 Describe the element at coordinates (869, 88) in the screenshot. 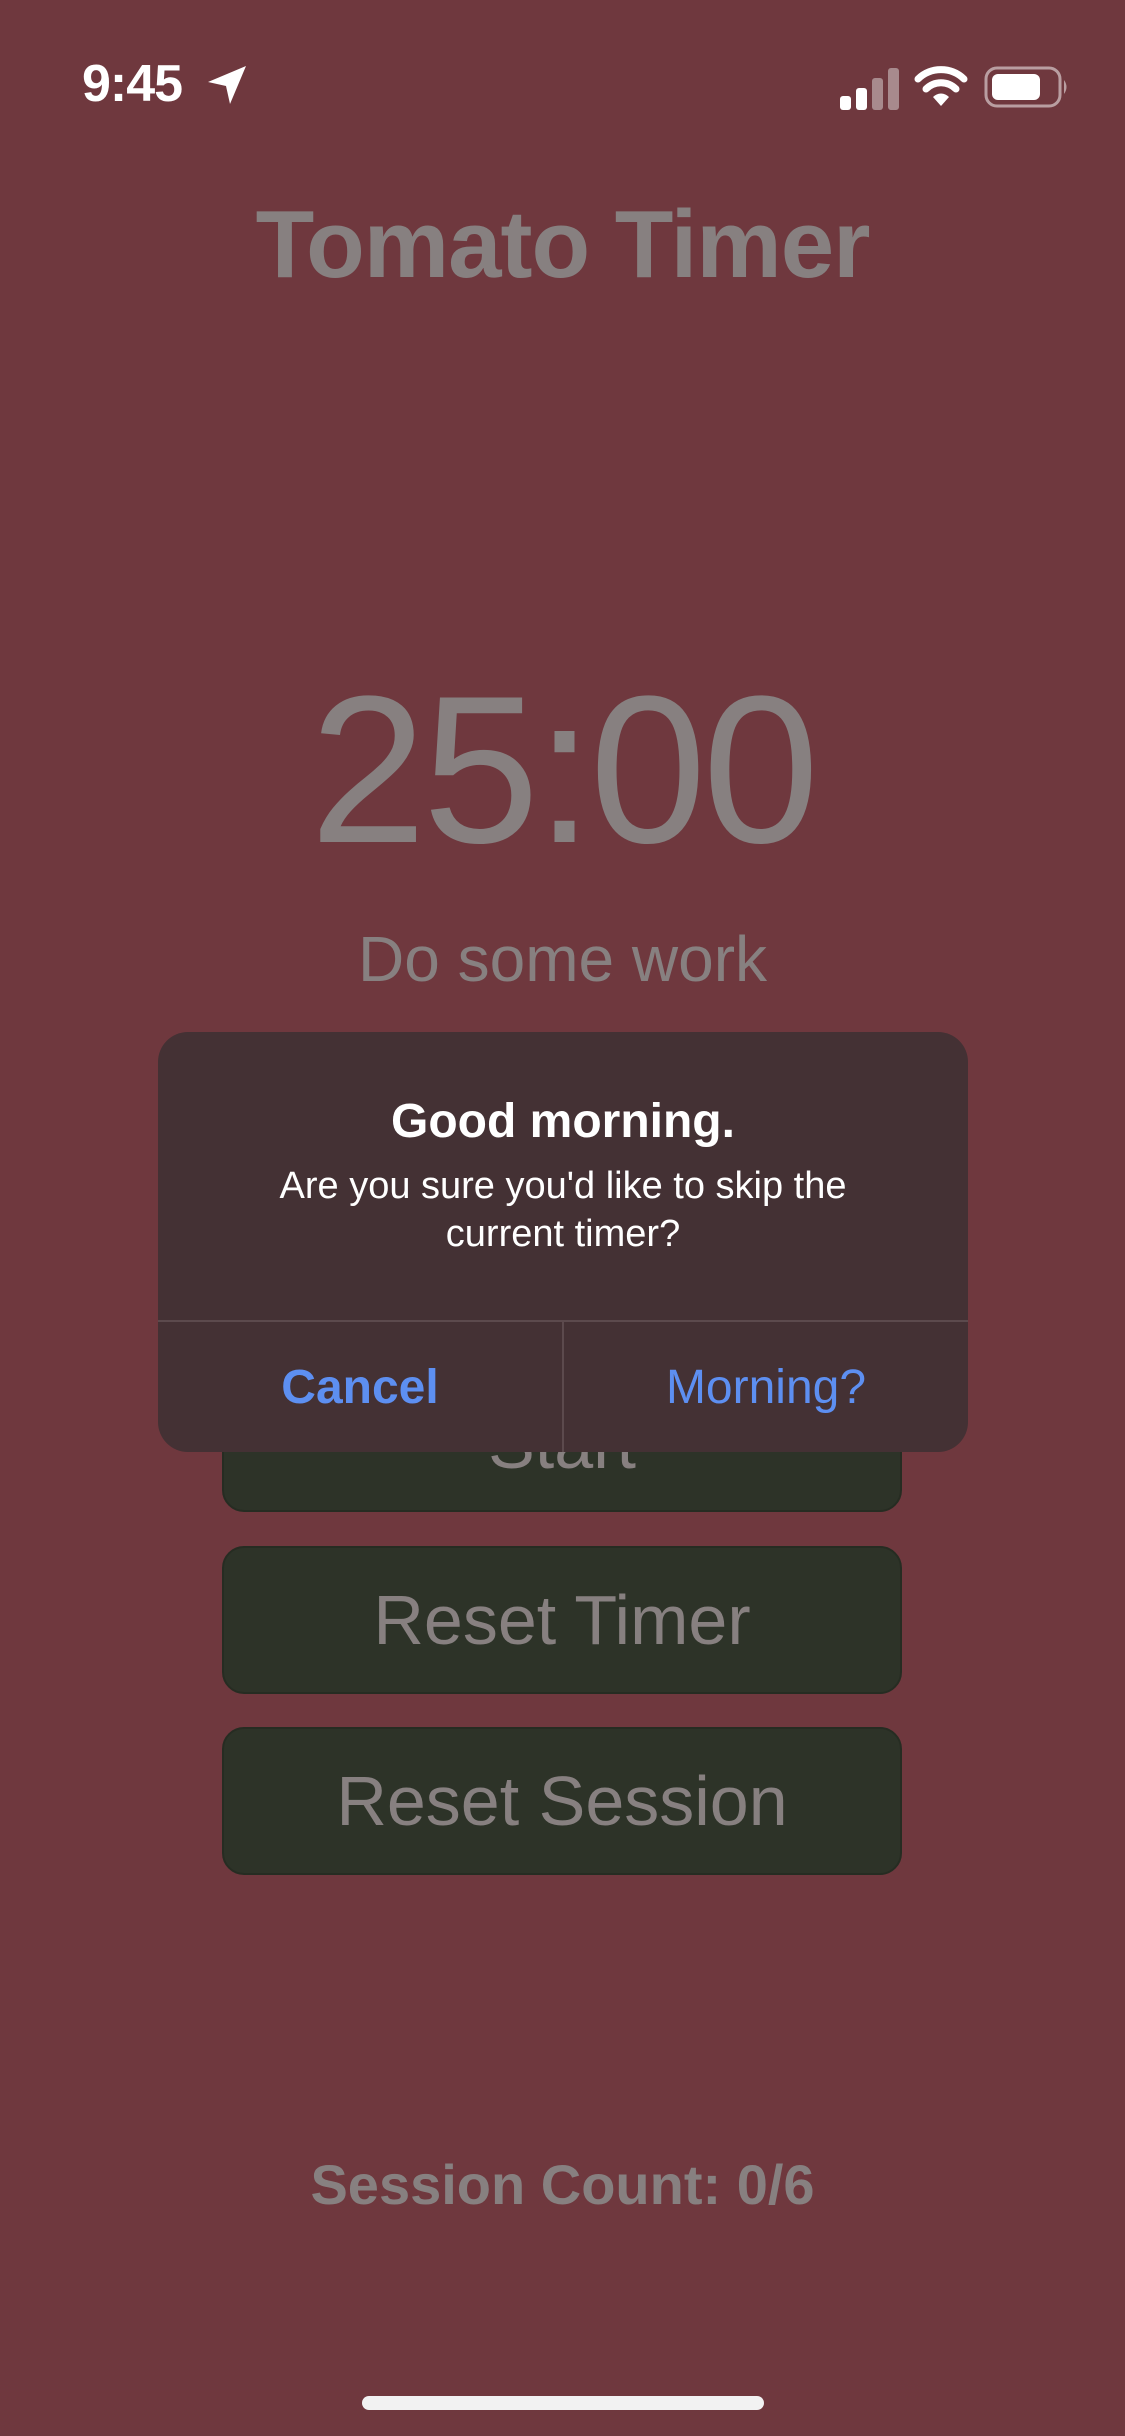

I see `cellular-signal-icon` at that location.